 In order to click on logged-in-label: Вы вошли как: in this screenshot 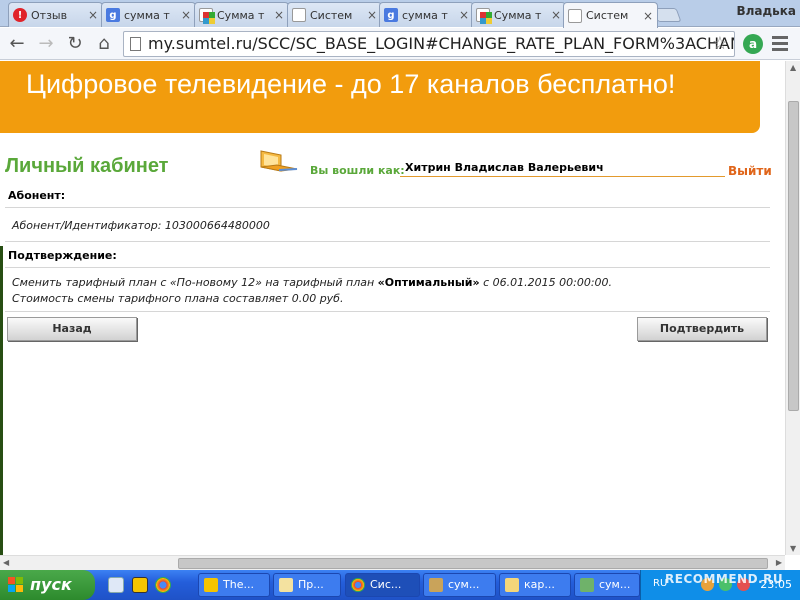, I will do `click(357, 170)`.